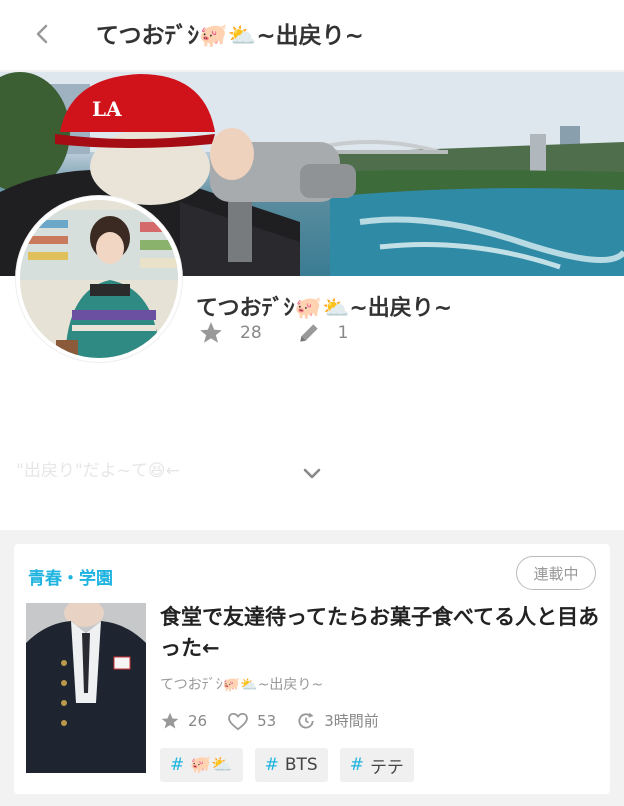  What do you see at coordinates (198, 720) in the screenshot?
I see `story-stars-count: 26` at bounding box center [198, 720].